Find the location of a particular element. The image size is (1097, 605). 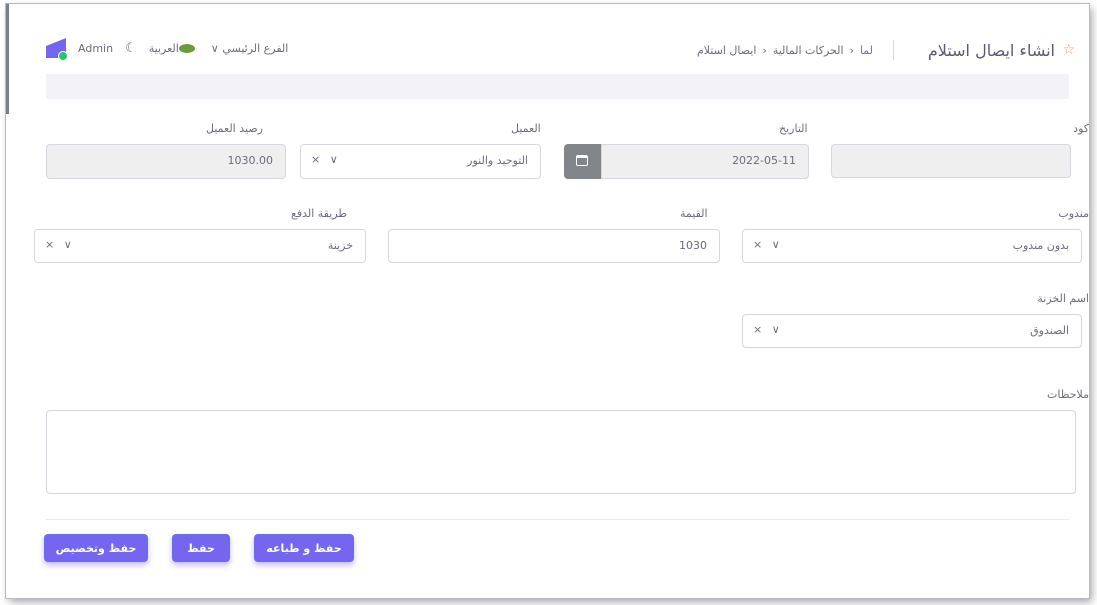

toolbar-band is located at coordinates (557, 86).